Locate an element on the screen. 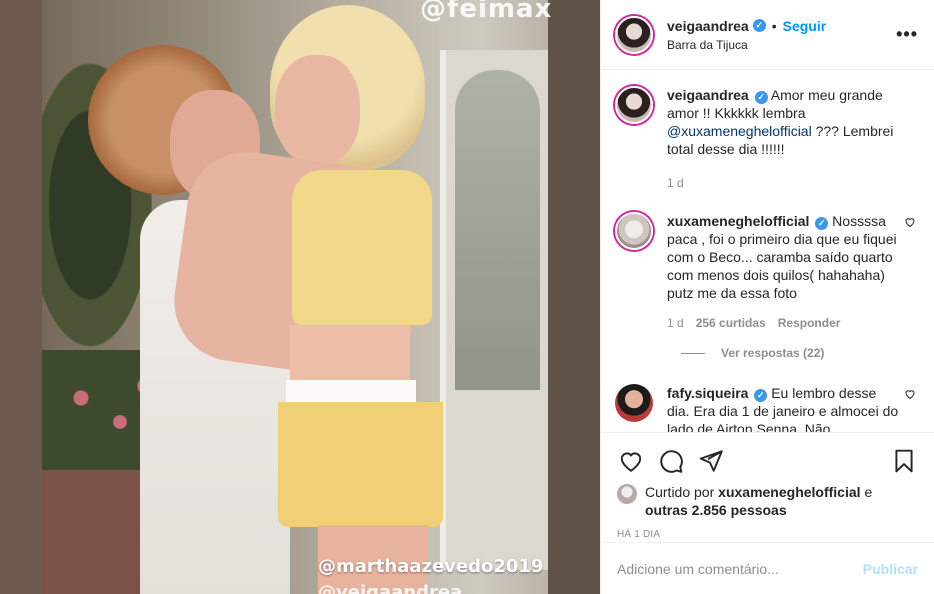  author-username: veigaandrea is located at coordinates (708, 26).